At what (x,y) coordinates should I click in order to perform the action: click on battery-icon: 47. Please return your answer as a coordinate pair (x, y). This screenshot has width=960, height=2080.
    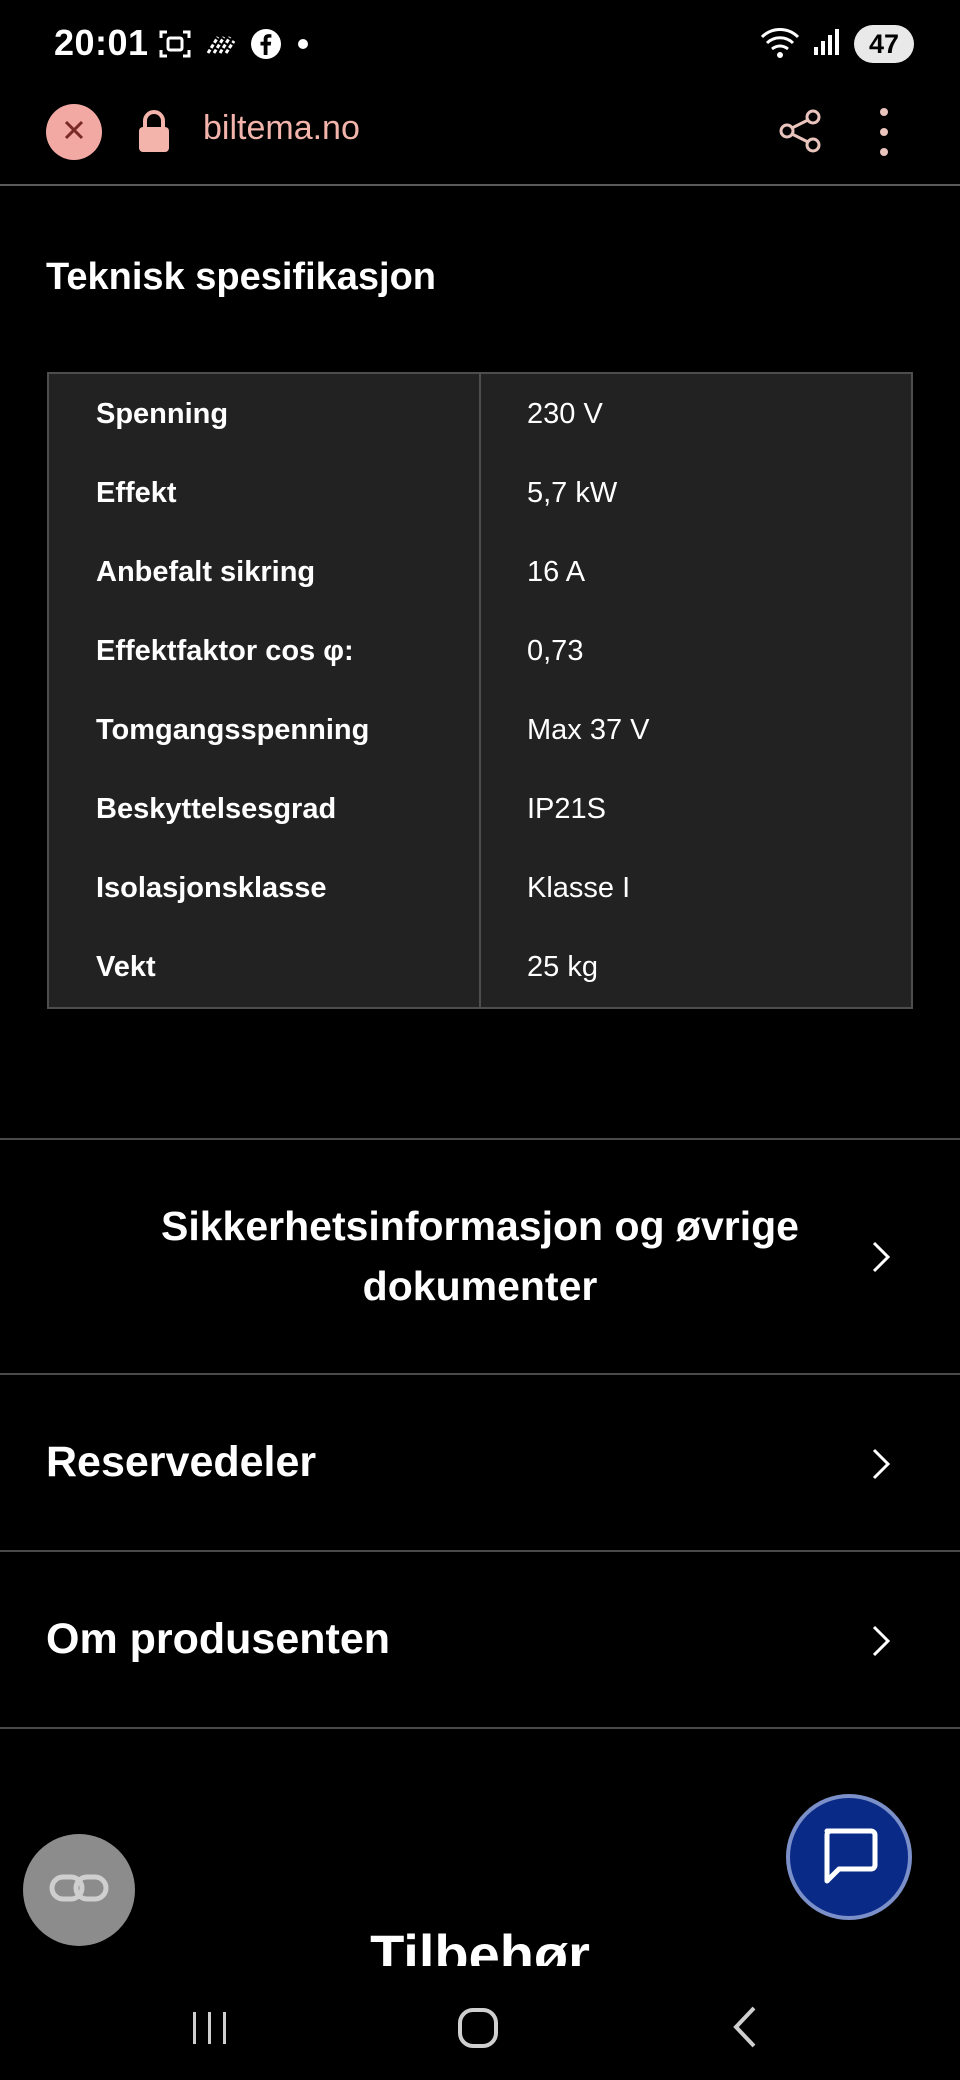
    Looking at the image, I should click on (884, 44).